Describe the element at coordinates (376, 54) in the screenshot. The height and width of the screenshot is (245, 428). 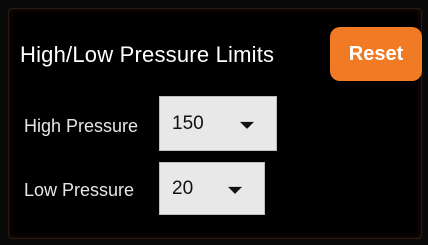
I see `reset-button: Reset` at that location.